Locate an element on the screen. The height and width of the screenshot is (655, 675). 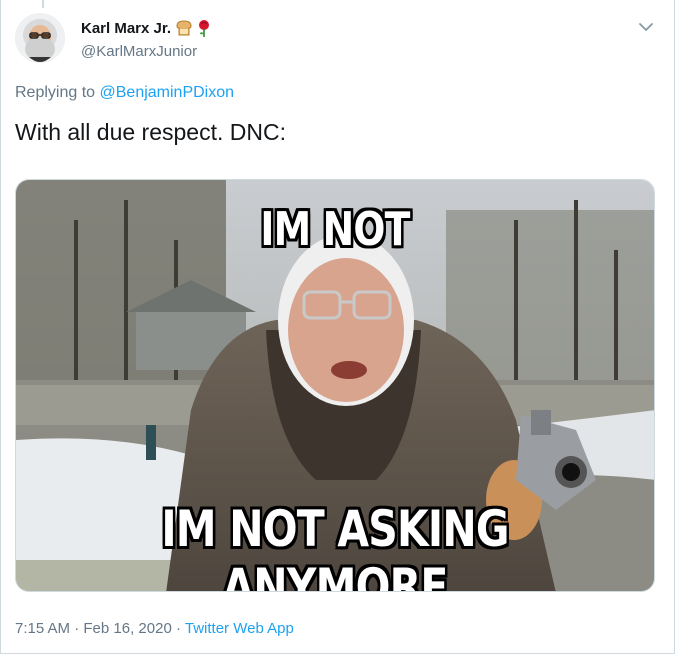
chevron-down-icon is located at coordinates (646, 27).